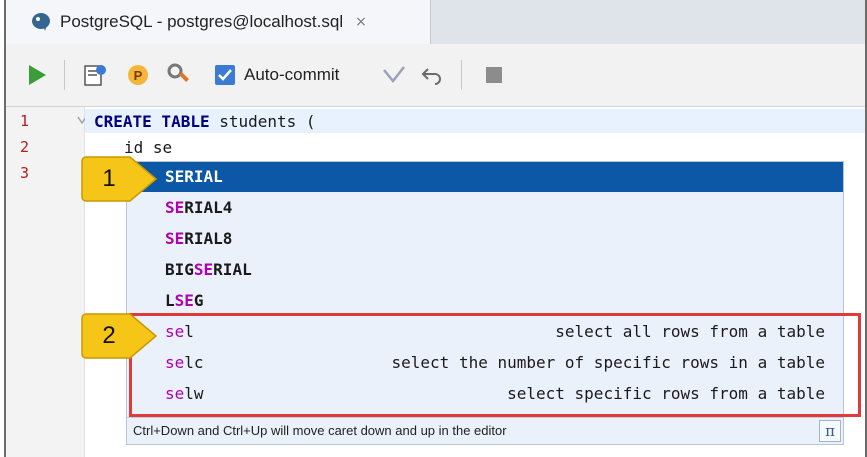 The height and width of the screenshot is (457, 867). Describe the element at coordinates (361, 22) in the screenshot. I see `close-icon: ×` at that location.